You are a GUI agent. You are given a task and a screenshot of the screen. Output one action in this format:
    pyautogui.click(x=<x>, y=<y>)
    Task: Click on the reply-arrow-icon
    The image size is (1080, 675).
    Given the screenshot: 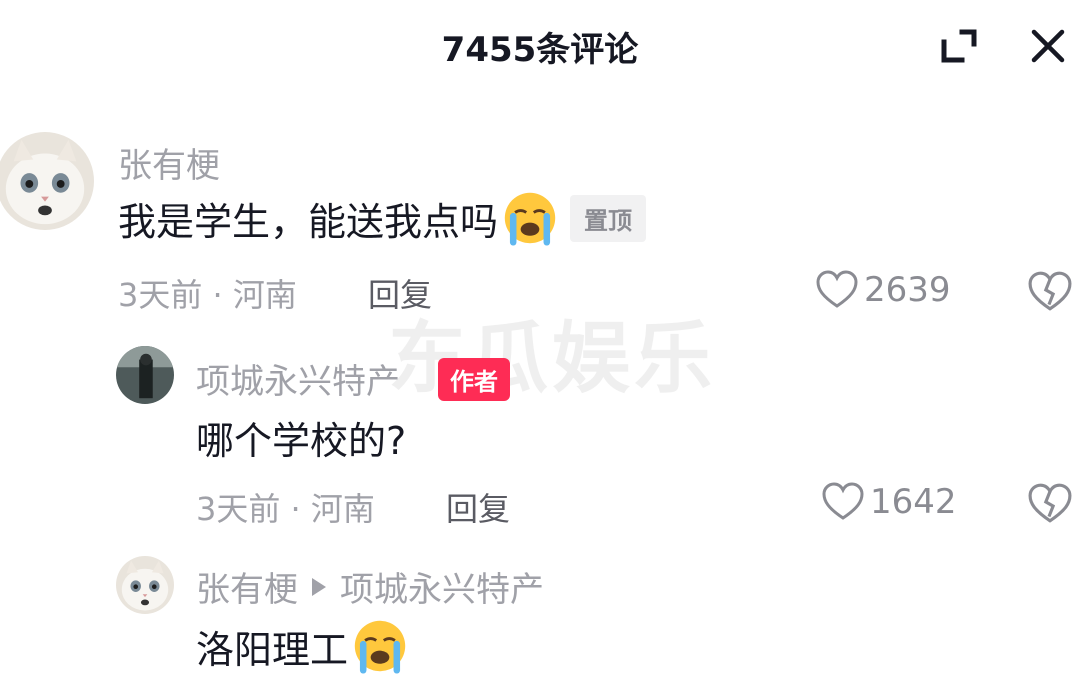 What is the action you would take?
    pyautogui.click(x=319, y=586)
    